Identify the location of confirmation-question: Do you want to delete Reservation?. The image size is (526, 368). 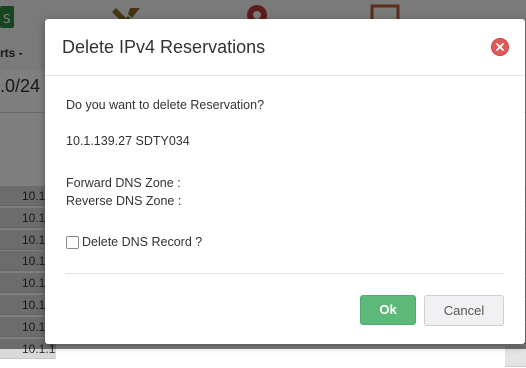
(165, 105).